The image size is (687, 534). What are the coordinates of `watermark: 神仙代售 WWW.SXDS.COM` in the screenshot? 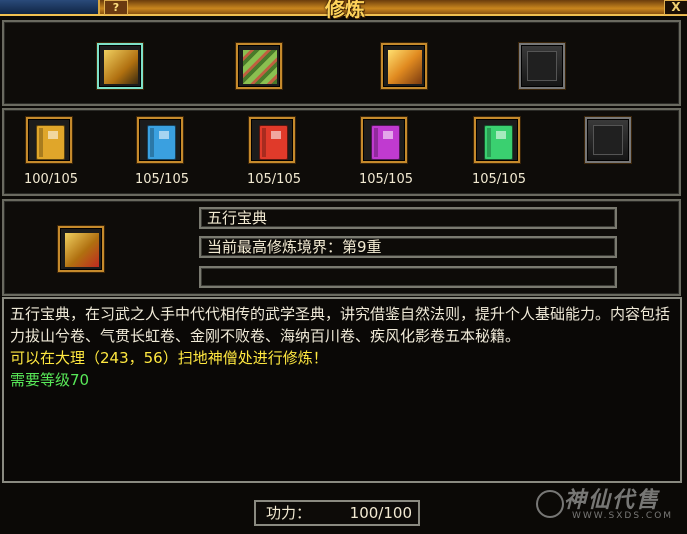 It's located at (609, 506).